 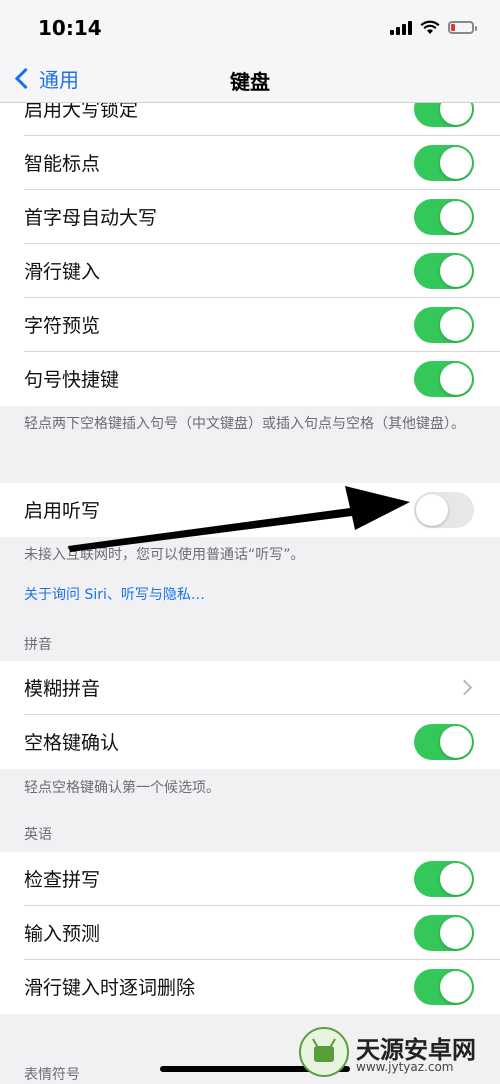 I want to click on row-label: 模糊拼音, so click(x=62, y=689).